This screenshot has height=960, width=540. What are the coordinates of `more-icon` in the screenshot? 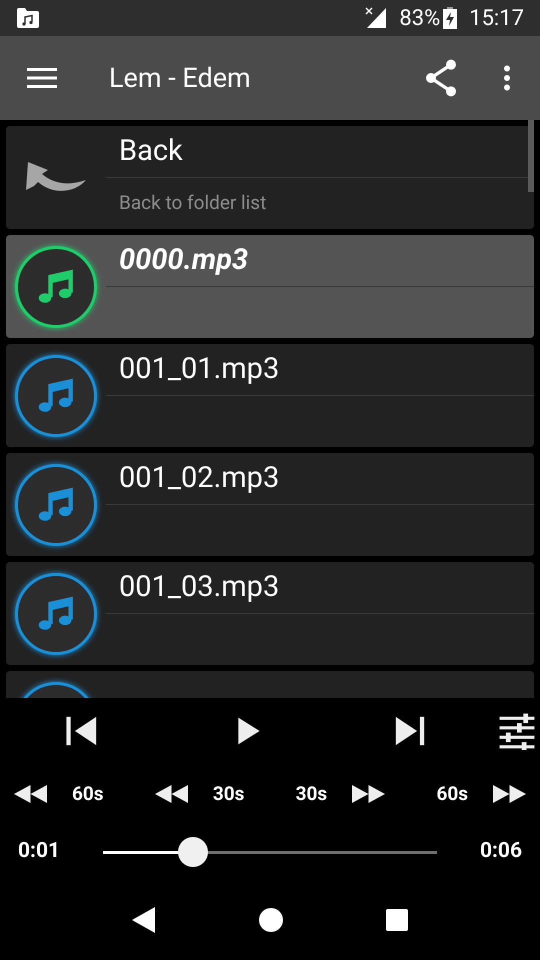 It's located at (507, 78).